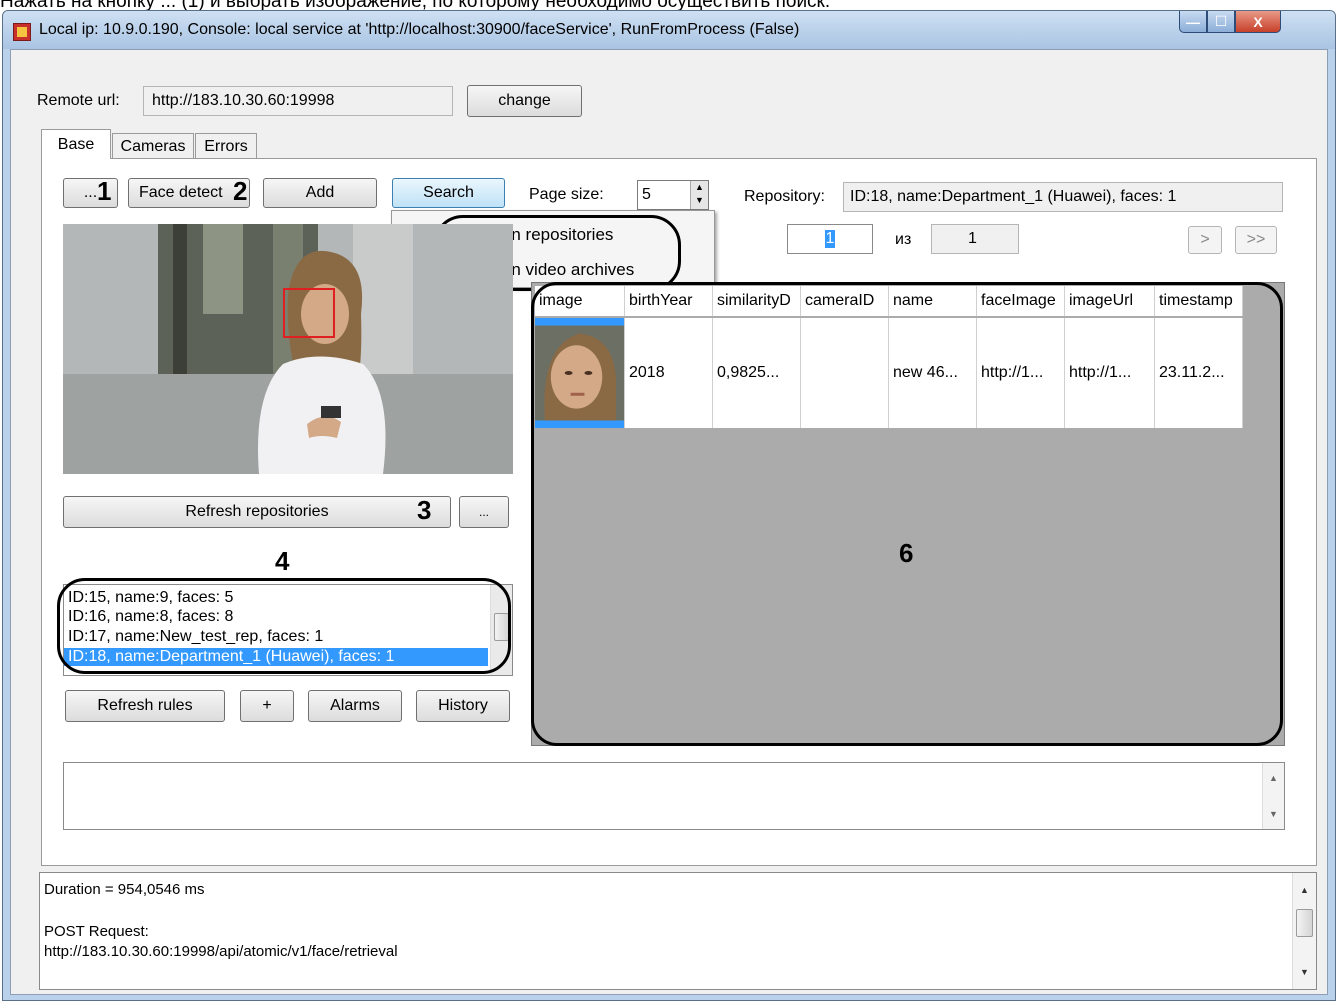  I want to click on page-size-value: 5, so click(646, 194).